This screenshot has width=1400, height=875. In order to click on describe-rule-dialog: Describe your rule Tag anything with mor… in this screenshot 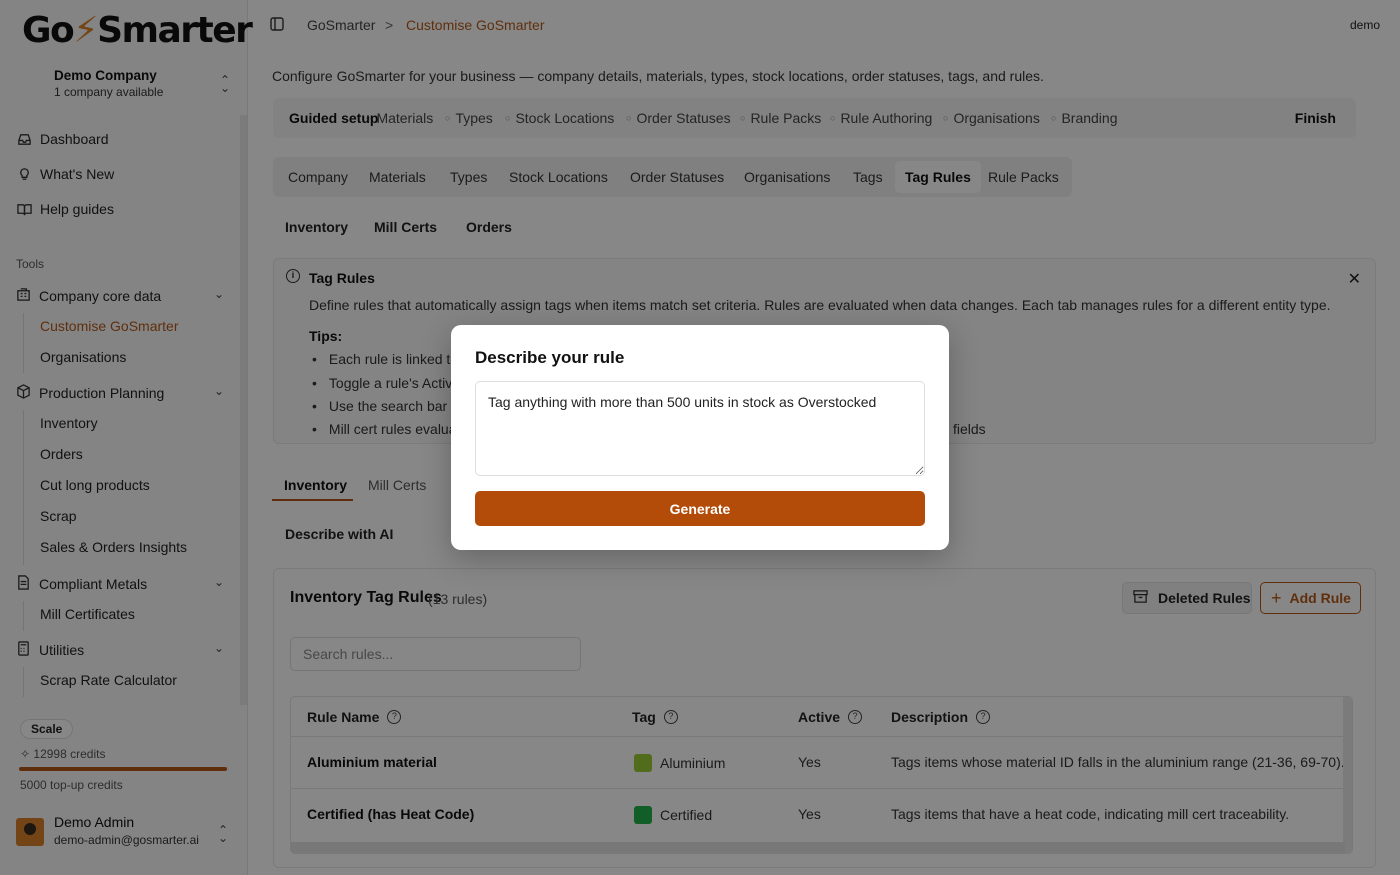, I will do `click(700, 437)`.